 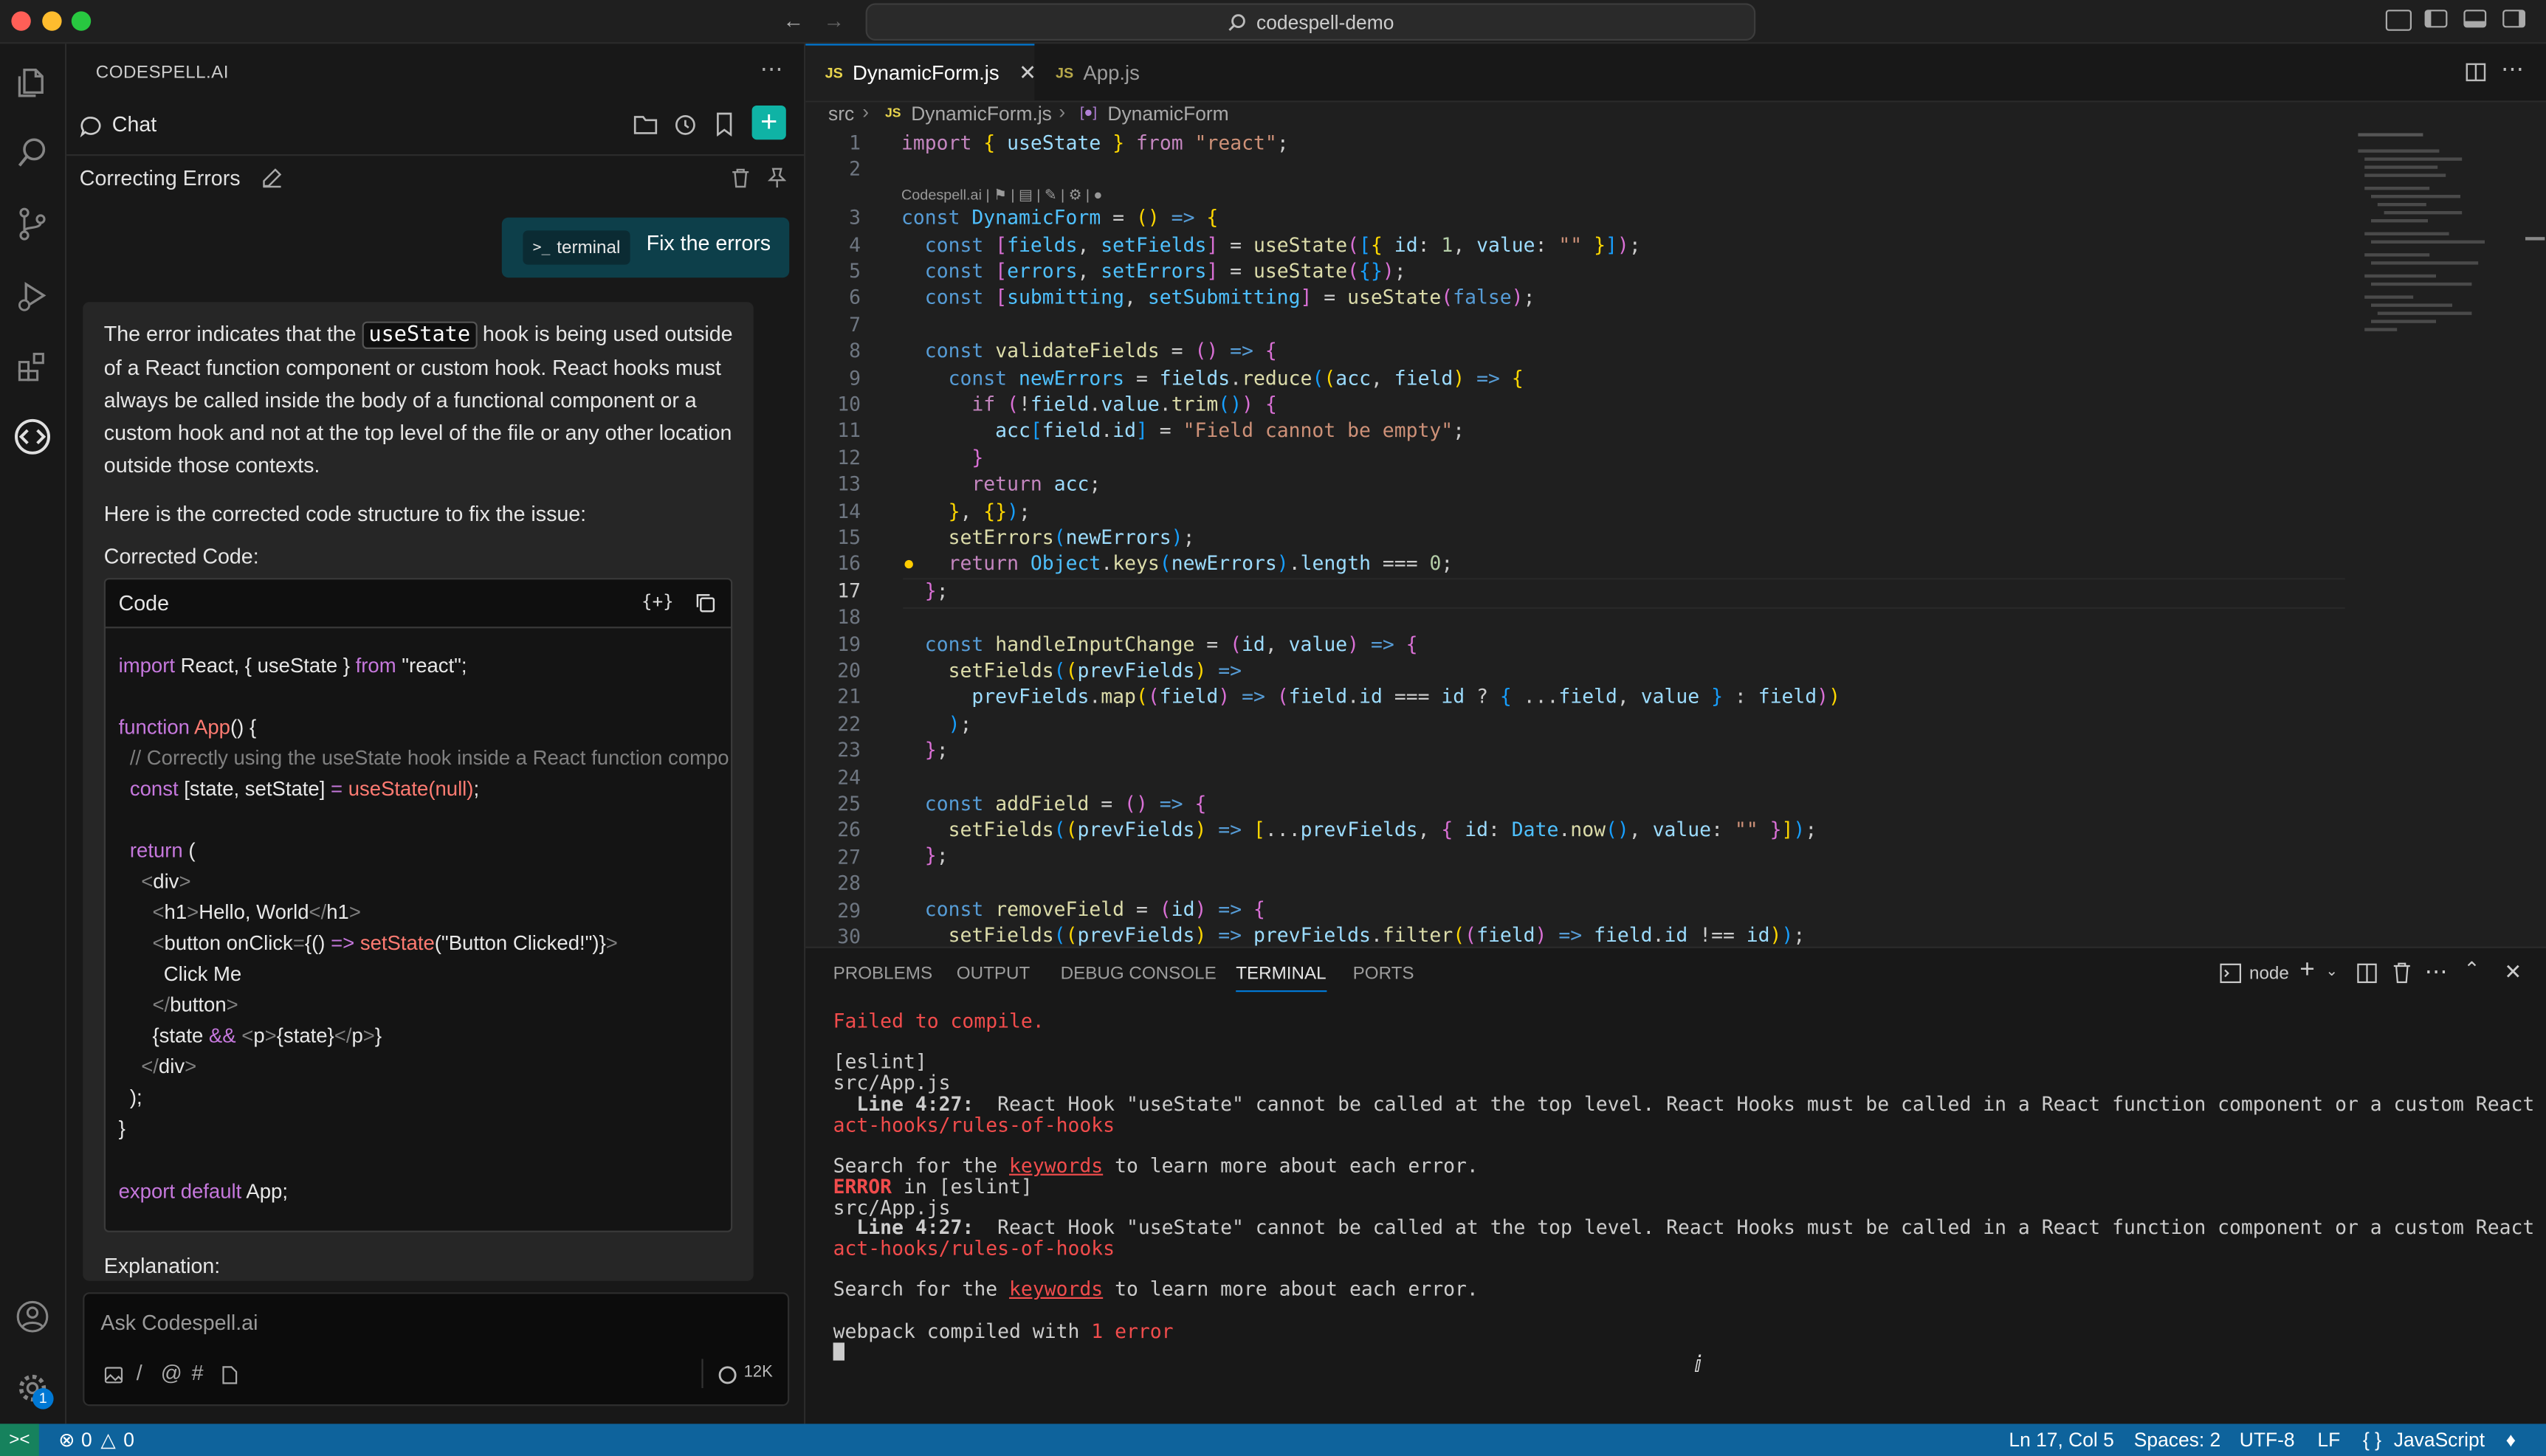 What do you see at coordinates (994, 974) in the screenshot?
I see `tab-output: OUTPUT` at bounding box center [994, 974].